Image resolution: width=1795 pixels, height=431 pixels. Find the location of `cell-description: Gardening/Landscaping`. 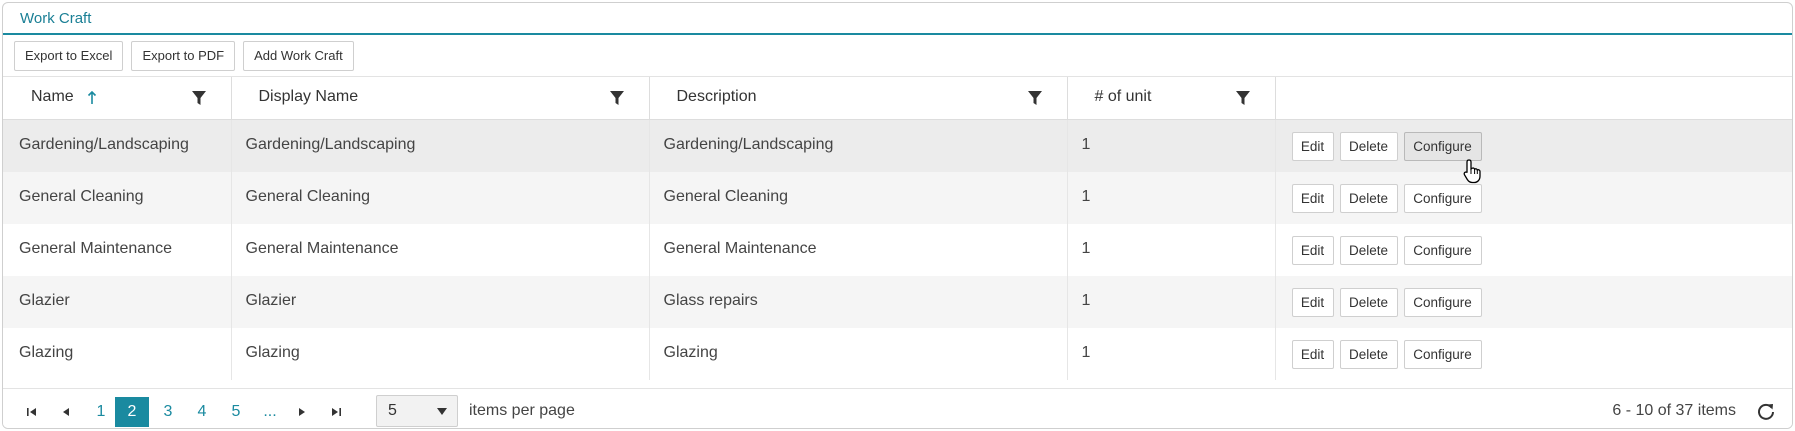

cell-description: Gardening/Landscaping is located at coordinates (748, 144).